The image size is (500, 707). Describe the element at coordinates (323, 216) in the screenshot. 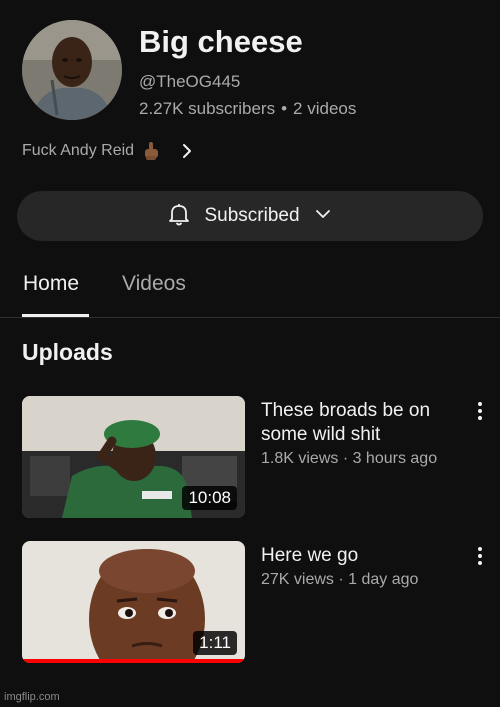

I see `chevron-down-icon` at that location.